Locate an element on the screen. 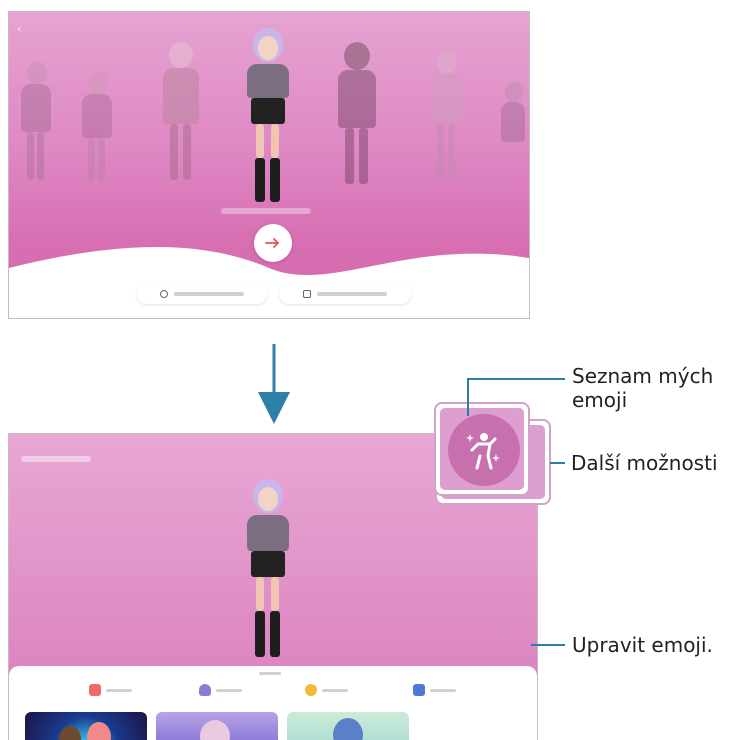 The width and height of the screenshot is (753, 740). back-icon: ‹ is located at coordinates (19, 28).